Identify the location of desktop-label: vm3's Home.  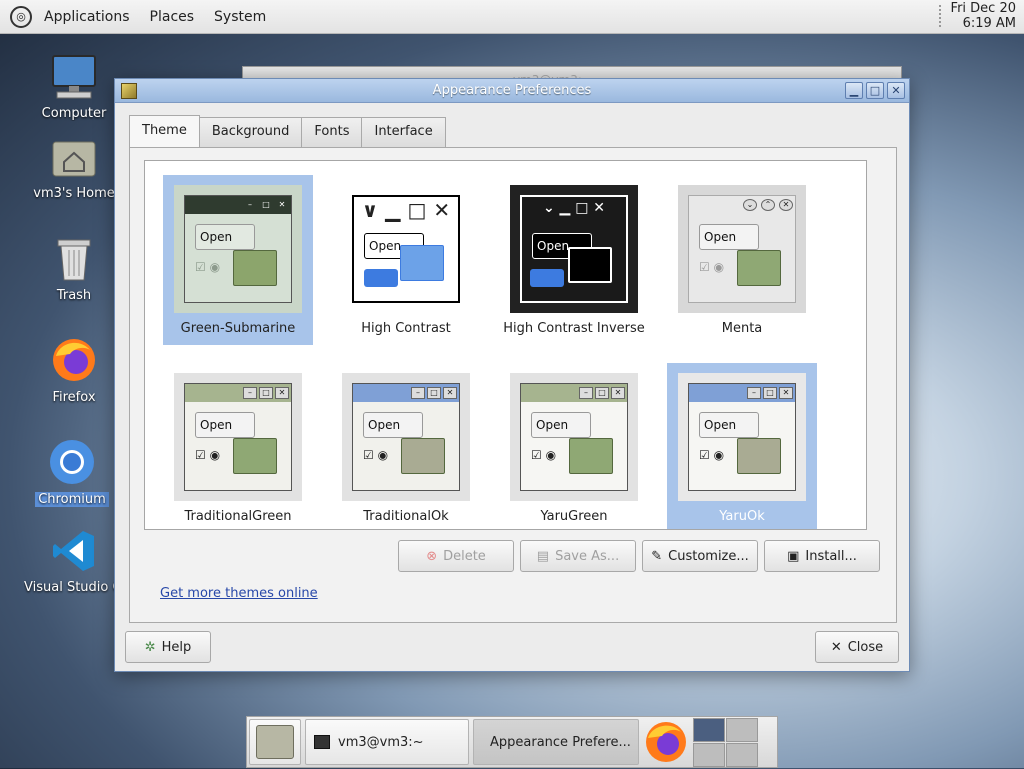
(74, 193).